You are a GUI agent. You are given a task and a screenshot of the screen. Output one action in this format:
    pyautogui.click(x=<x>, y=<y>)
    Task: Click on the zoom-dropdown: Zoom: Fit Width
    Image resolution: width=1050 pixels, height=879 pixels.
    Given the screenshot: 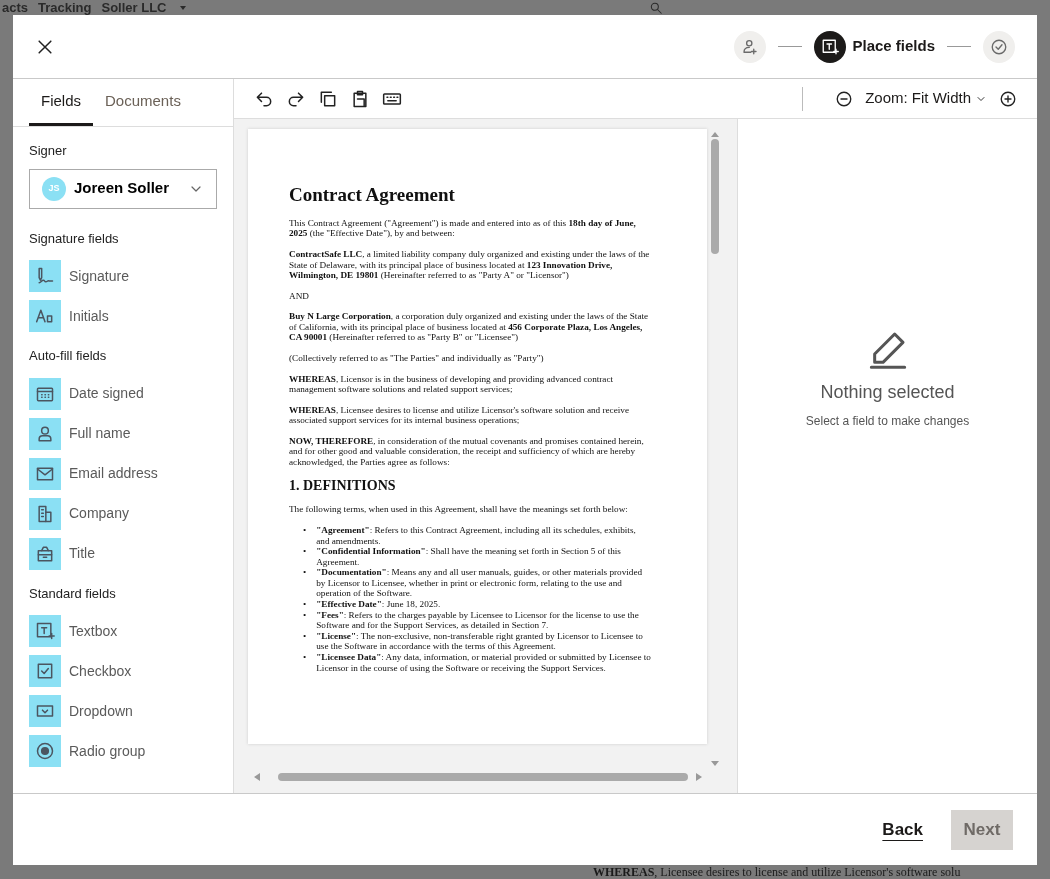 What is the action you would take?
    pyautogui.click(x=926, y=98)
    